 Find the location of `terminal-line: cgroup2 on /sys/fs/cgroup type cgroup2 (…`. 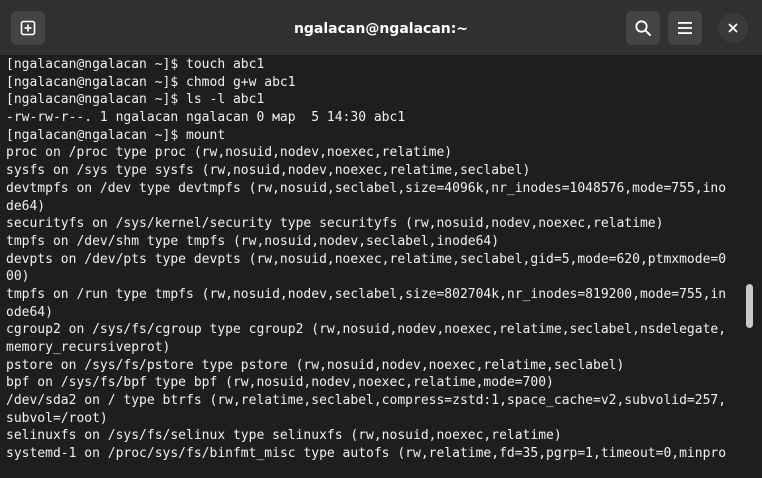

terminal-line: cgroup2 on /sys/fs/cgroup type cgroup2 (… is located at coordinates (366, 330).